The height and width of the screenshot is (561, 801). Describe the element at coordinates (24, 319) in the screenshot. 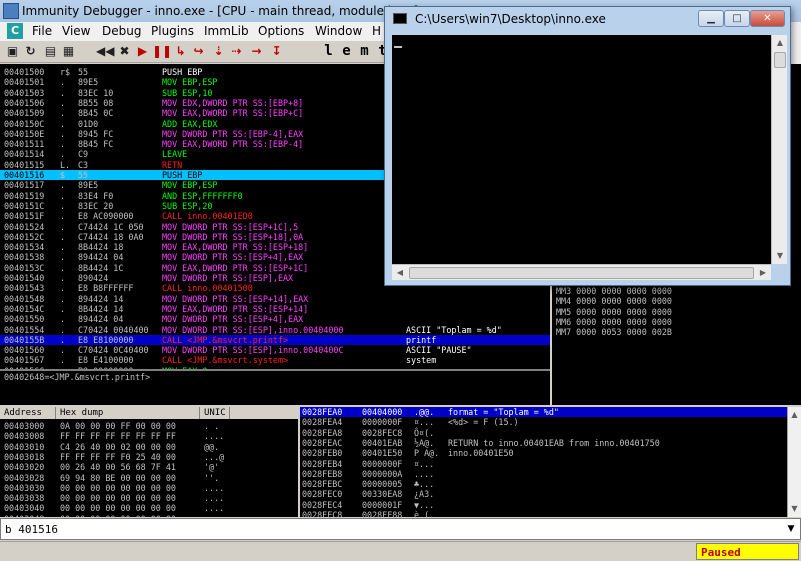

I see `instruction-address: 00401550` at that location.